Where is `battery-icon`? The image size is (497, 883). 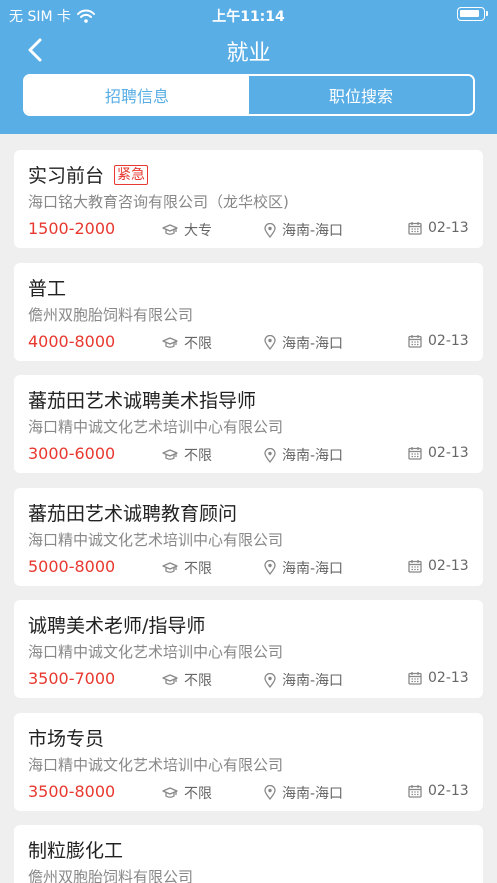 battery-icon is located at coordinates (472, 14).